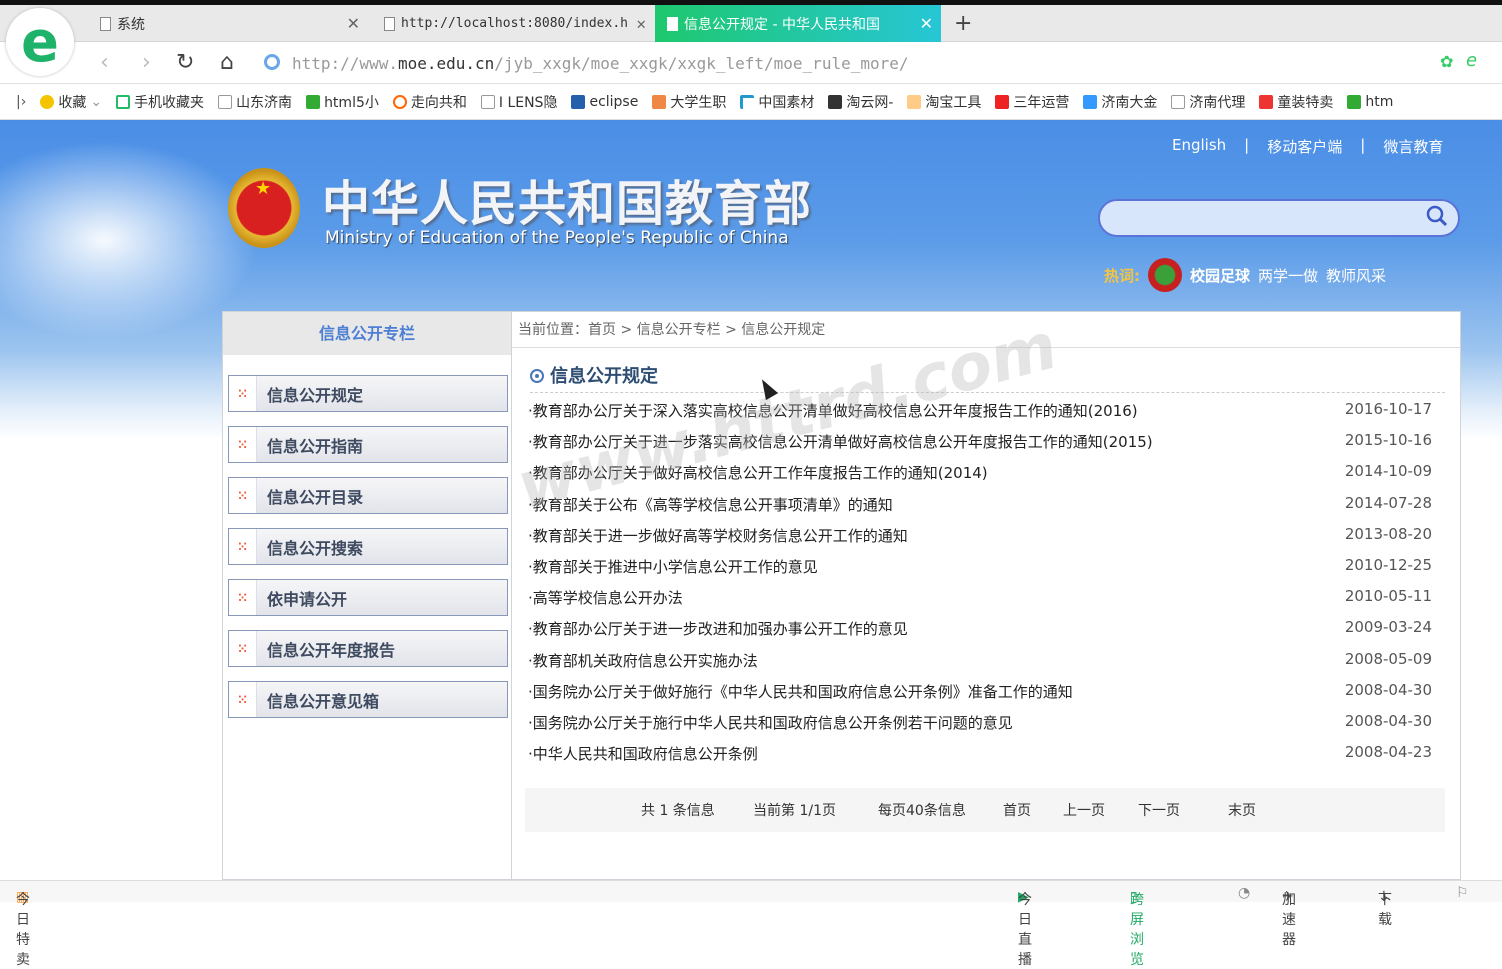  What do you see at coordinates (227, 62) in the screenshot?
I see `home-icon: ⌂` at bounding box center [227, 62].